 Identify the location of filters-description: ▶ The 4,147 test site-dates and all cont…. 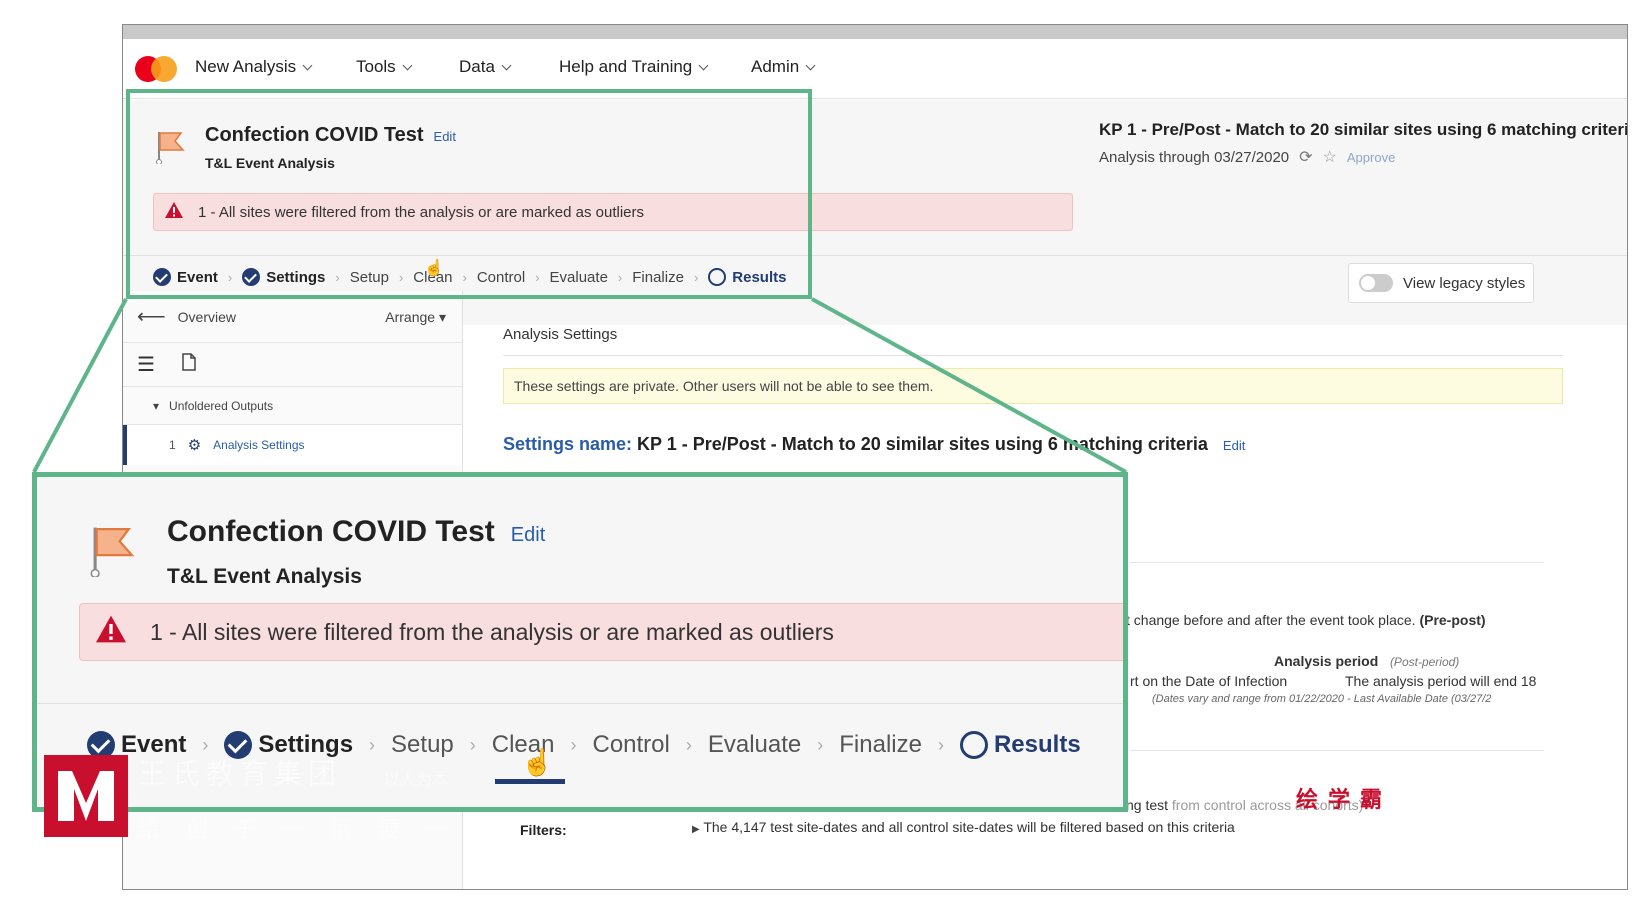
(963, 827).